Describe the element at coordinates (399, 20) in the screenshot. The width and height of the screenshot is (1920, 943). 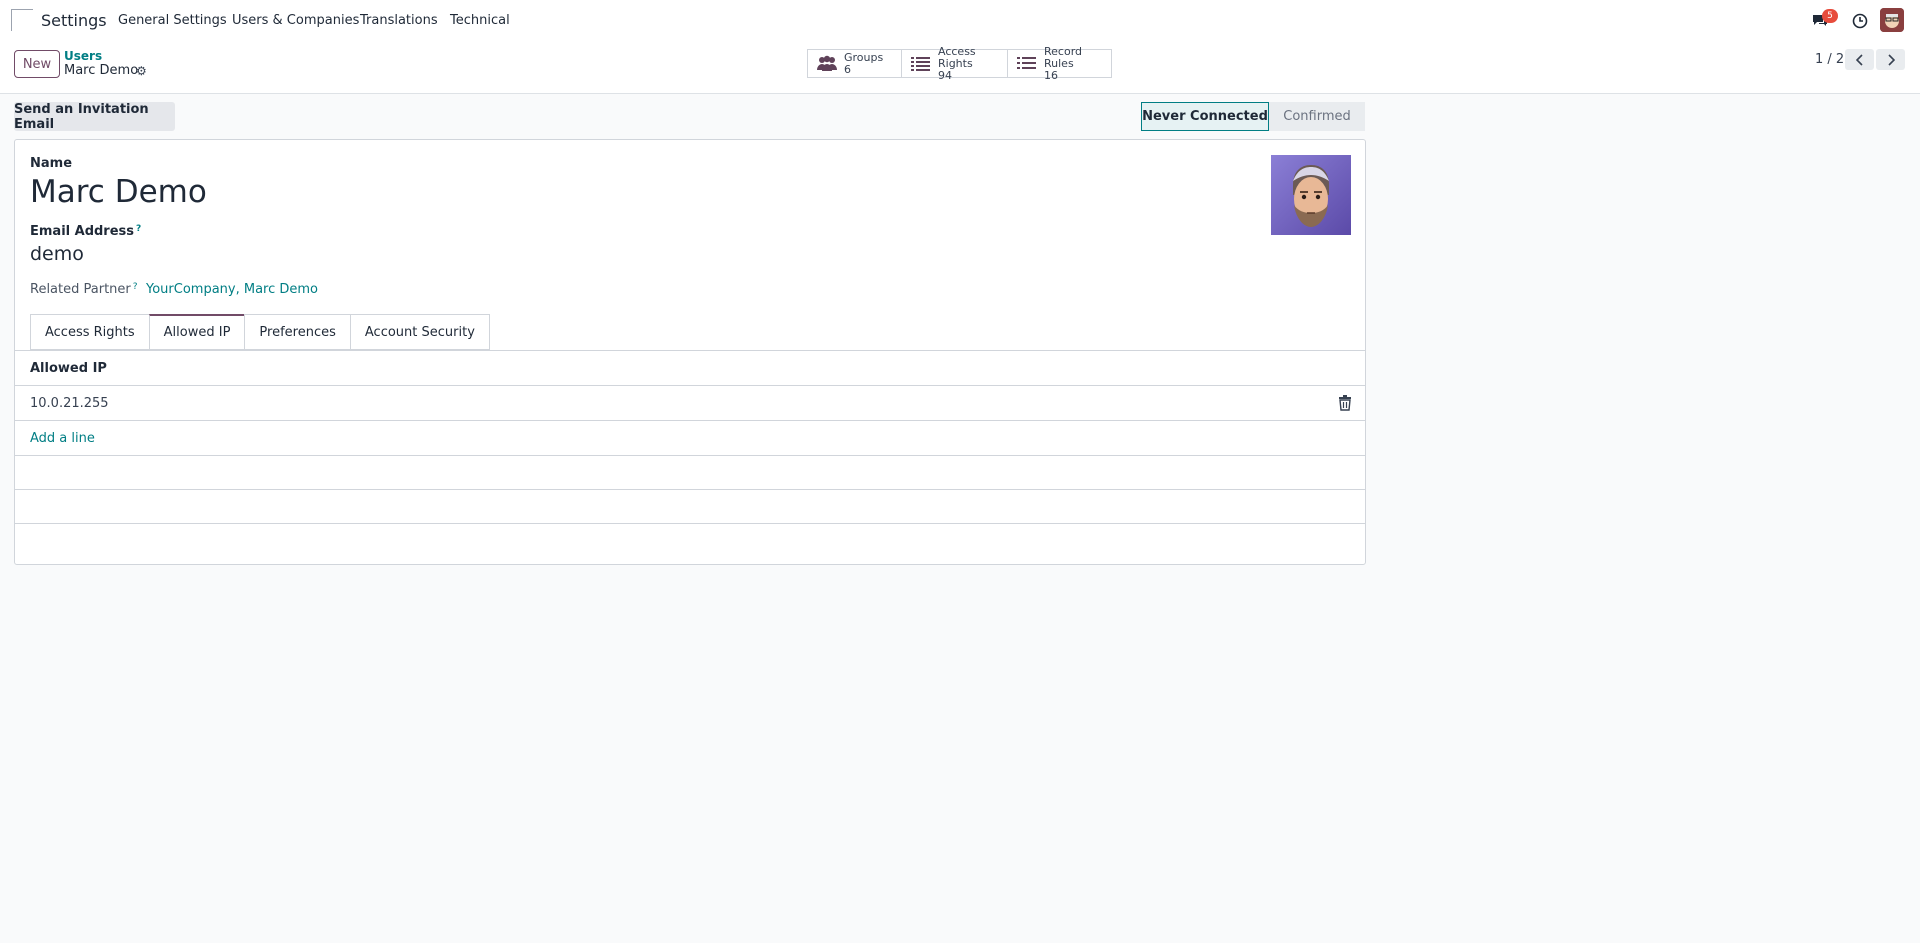
I see `menu-translations: Translations` at that location.